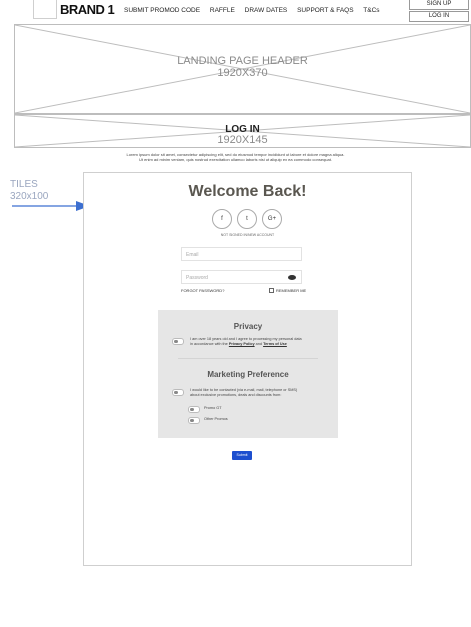 Image resolution: width=471 pixels, height=627 pixels. Describe the element at coordinates (247, 235) in the screenshot. I see `social-hint: NOT SIGNED IN/NEW ACCOUNT` at that location.